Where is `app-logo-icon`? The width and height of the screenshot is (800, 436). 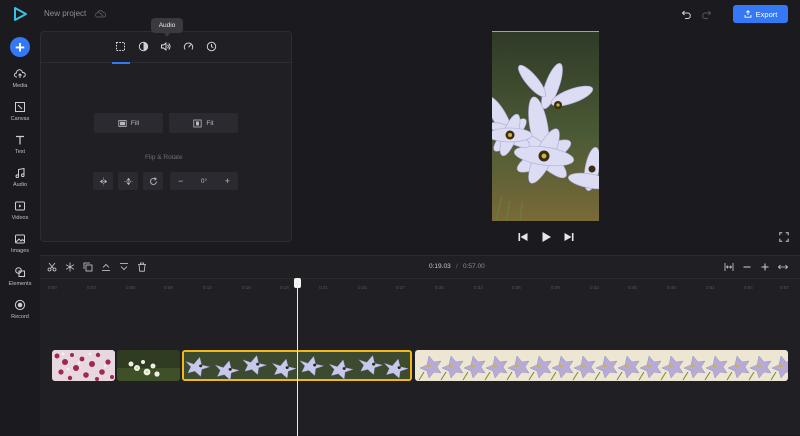 app-logo-icon is located at coordinates (20, 14).